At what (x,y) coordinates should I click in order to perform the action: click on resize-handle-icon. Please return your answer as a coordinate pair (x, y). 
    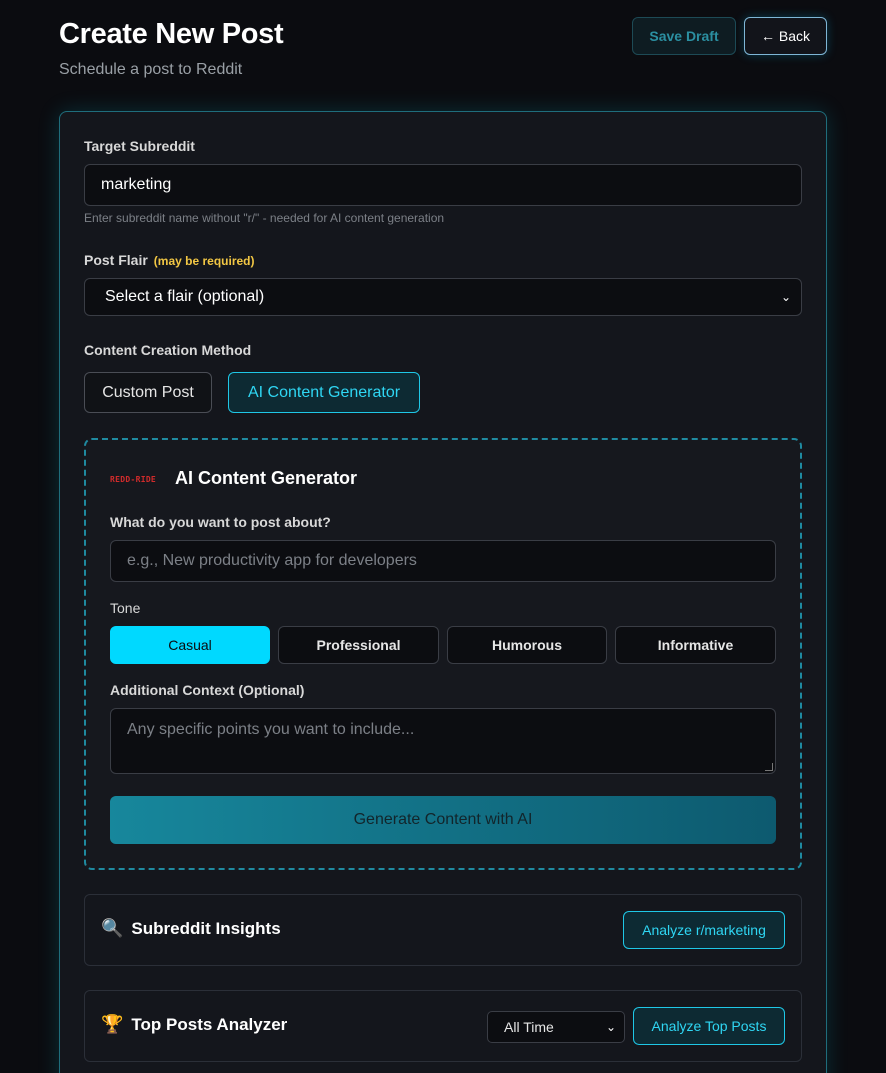
    Looking at the image, I should click on (769, 767).